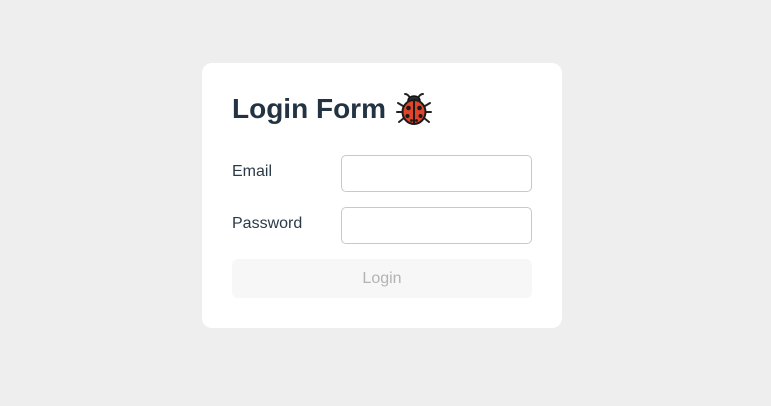  What do you see at coordinates (436, 173) in the screenshot?
I see `email-field` at bounding box center [436, 173].